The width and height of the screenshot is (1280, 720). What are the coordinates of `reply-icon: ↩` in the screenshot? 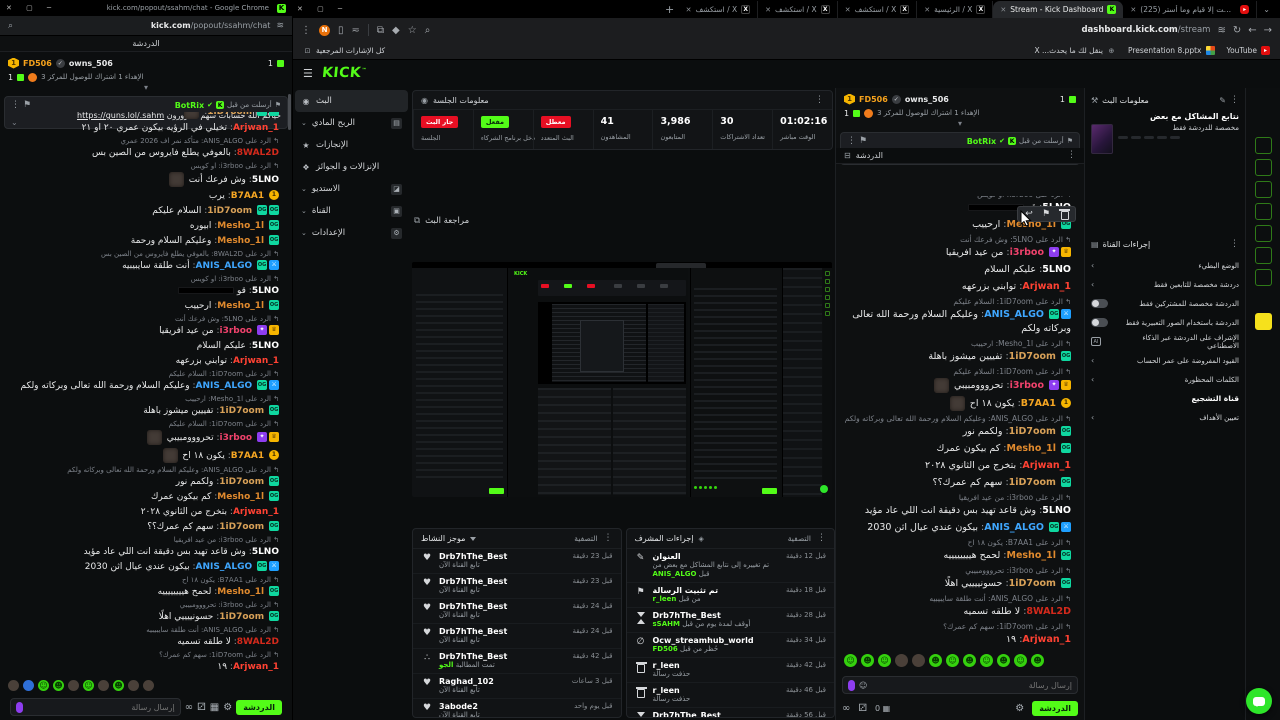 It's located at (1029, 214).